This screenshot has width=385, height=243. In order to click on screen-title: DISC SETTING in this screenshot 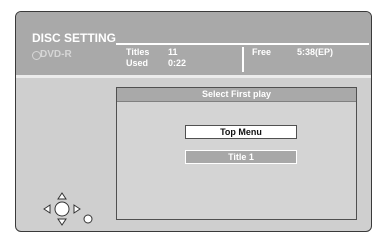, I will do `click(74, 38)`.